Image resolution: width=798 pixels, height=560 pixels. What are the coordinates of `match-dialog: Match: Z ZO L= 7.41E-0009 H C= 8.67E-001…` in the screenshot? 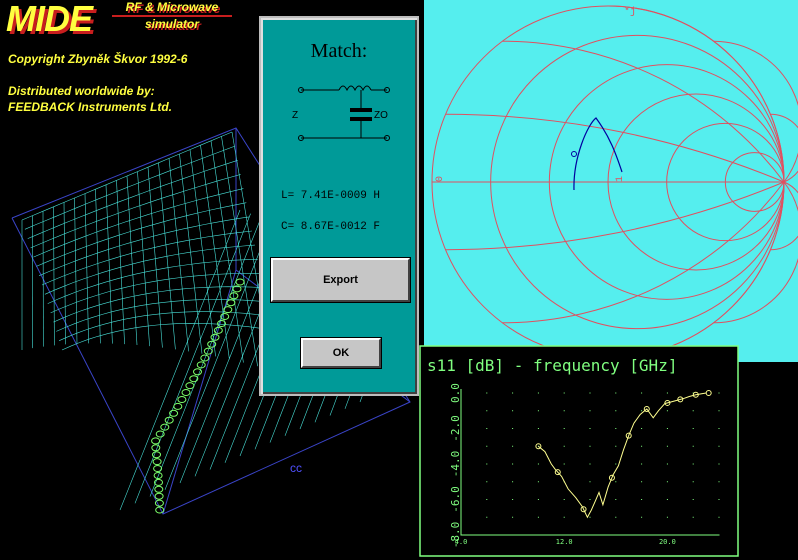 It's located at (339, 206).